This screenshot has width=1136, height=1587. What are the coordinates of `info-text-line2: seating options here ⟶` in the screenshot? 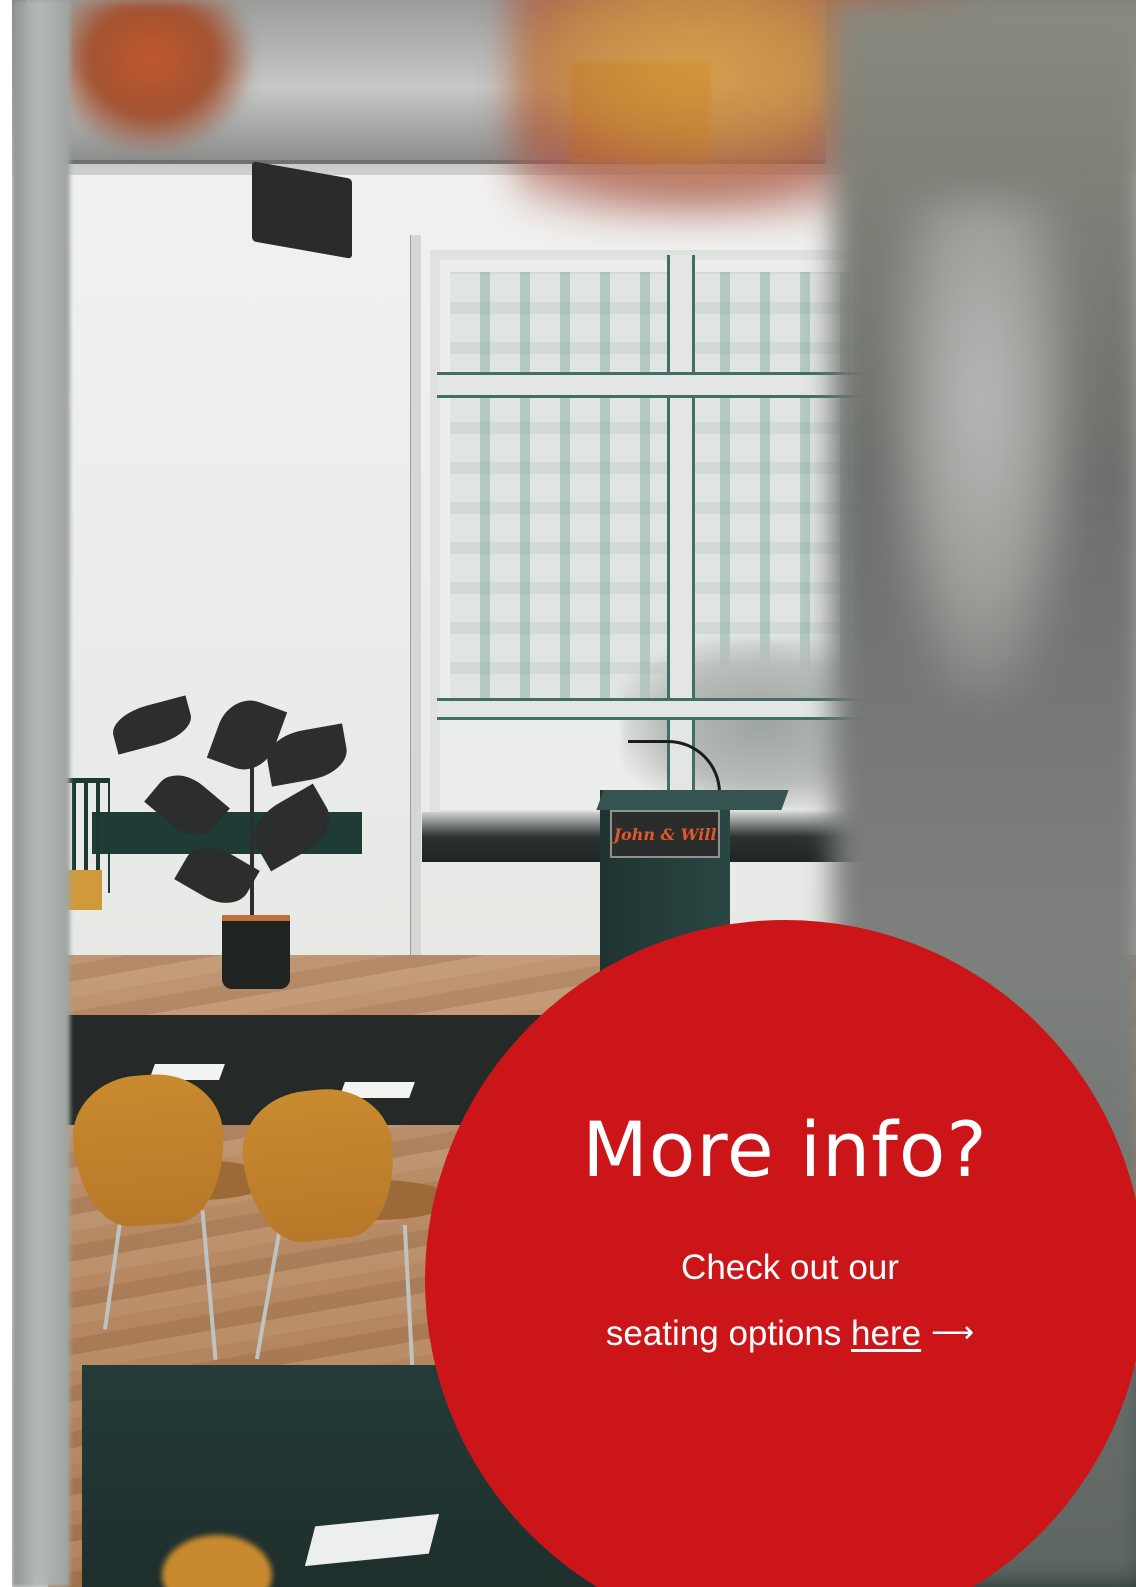 It's located at (780, 1335).